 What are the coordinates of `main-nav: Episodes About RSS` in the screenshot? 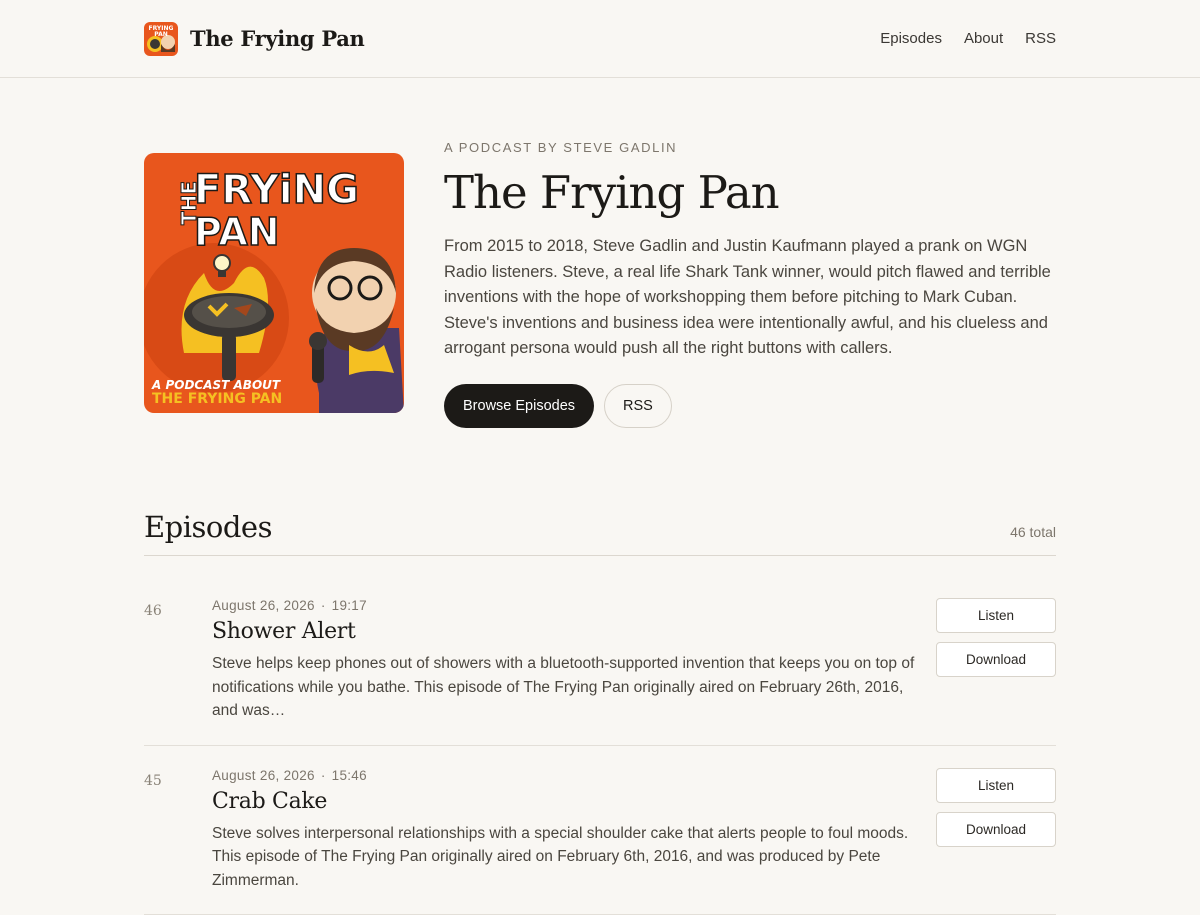 It's located at (968, 38).